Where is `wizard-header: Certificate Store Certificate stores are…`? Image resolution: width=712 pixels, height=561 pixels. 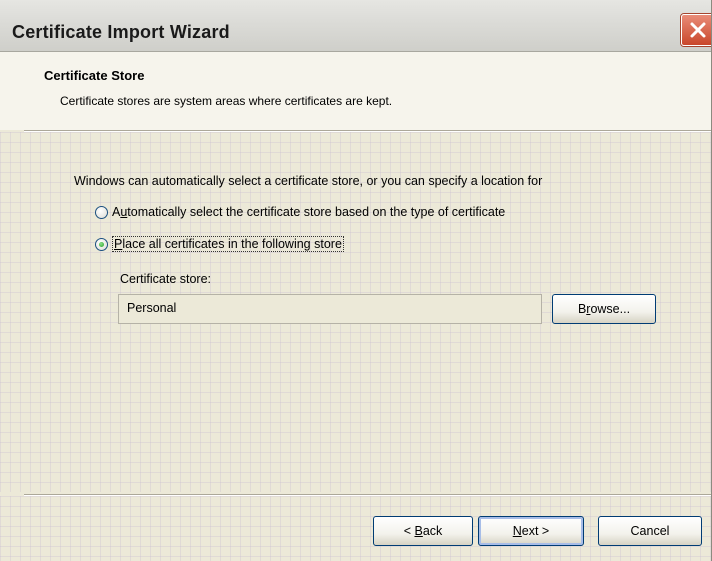 wizard-header: Certificate Store Certificate stores are… is located at coordinates (355, 91).